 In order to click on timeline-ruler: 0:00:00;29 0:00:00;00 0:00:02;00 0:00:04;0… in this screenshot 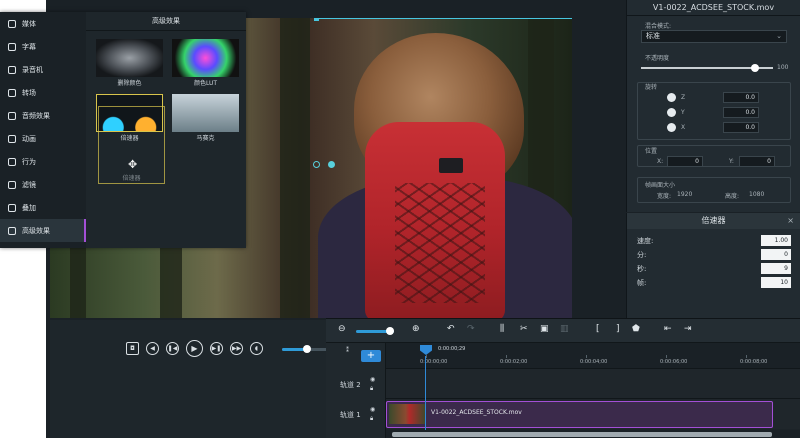, I will do `click(593, 356)`.